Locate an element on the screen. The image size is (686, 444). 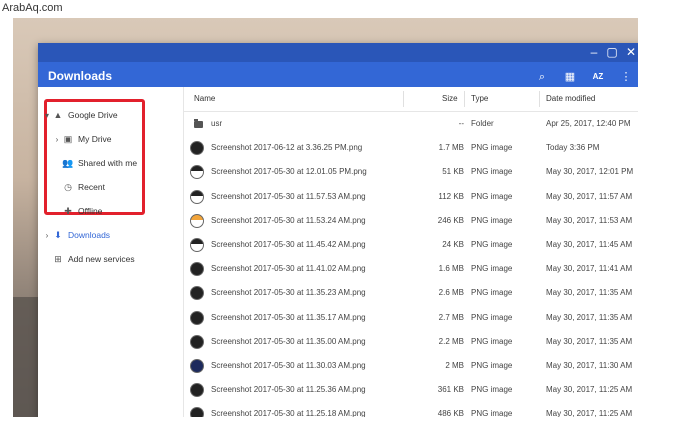
clock-icon: ◷ is located at coordinates (68, 186).